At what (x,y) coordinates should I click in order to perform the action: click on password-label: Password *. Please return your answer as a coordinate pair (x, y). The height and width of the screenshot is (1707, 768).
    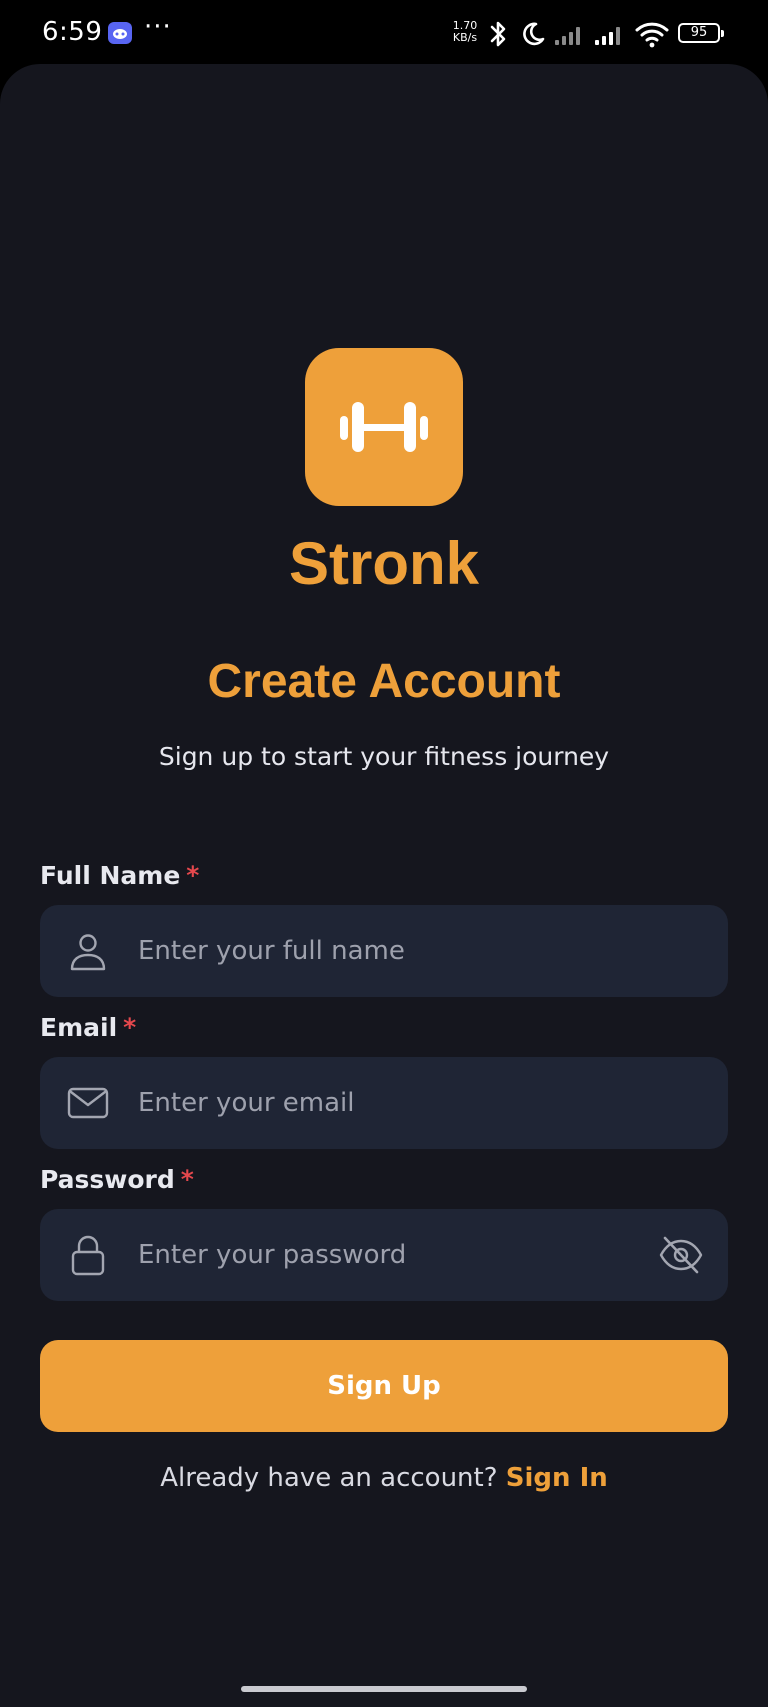
    Looking at the image, I should click on (117, 1180).